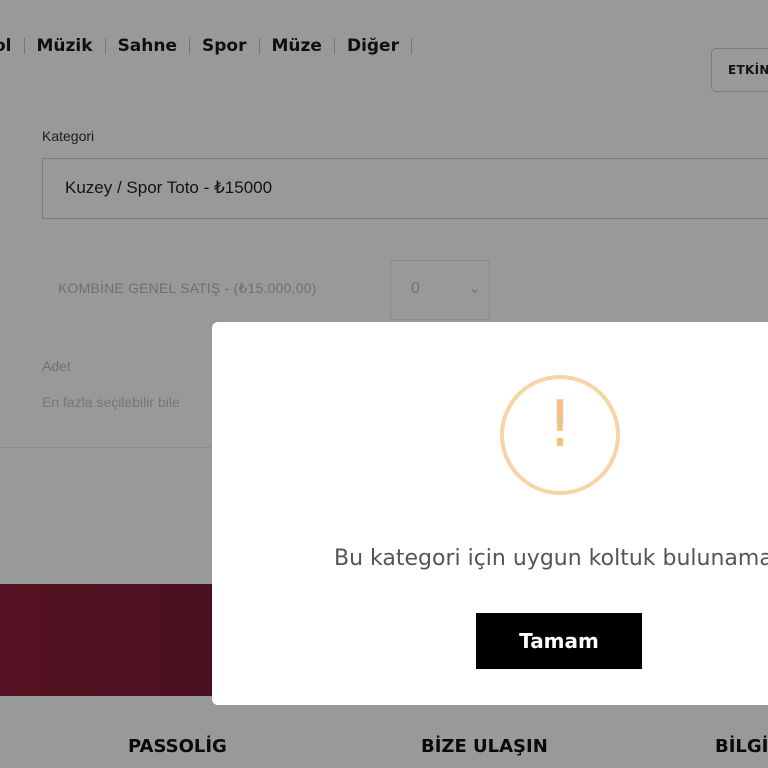 Image resolution: width=768 pixels, height=768 pixels. What do you see at coordinates (559, 641) in the screenshot?
I see `confirm-button: Tamam` at bounding box center [559, 641].